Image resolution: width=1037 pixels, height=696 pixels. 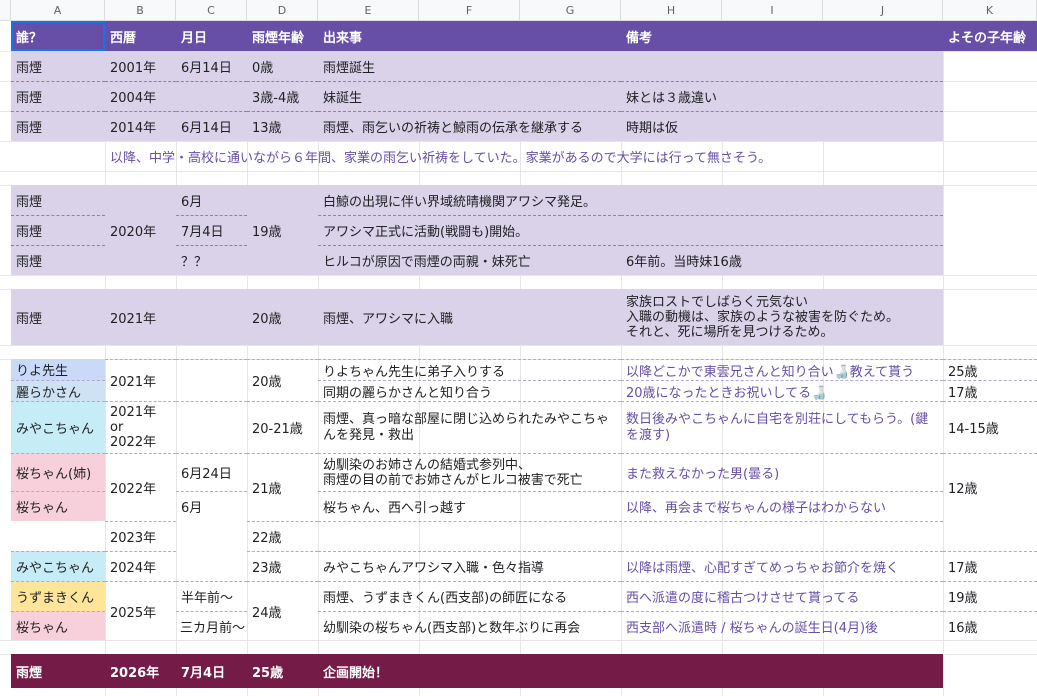 What do you see at coordinates (782, 390) in the screenshot?
I see `cell-note: 20歳になったときお祝いしてる🍶` at bounding box center [782, 390].